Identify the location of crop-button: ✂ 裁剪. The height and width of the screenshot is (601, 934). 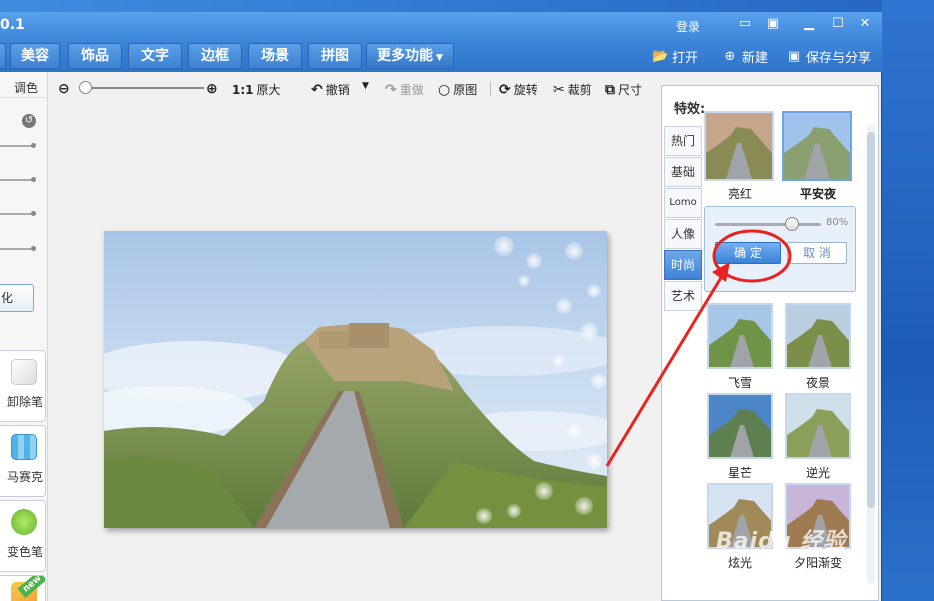
(572, 89).